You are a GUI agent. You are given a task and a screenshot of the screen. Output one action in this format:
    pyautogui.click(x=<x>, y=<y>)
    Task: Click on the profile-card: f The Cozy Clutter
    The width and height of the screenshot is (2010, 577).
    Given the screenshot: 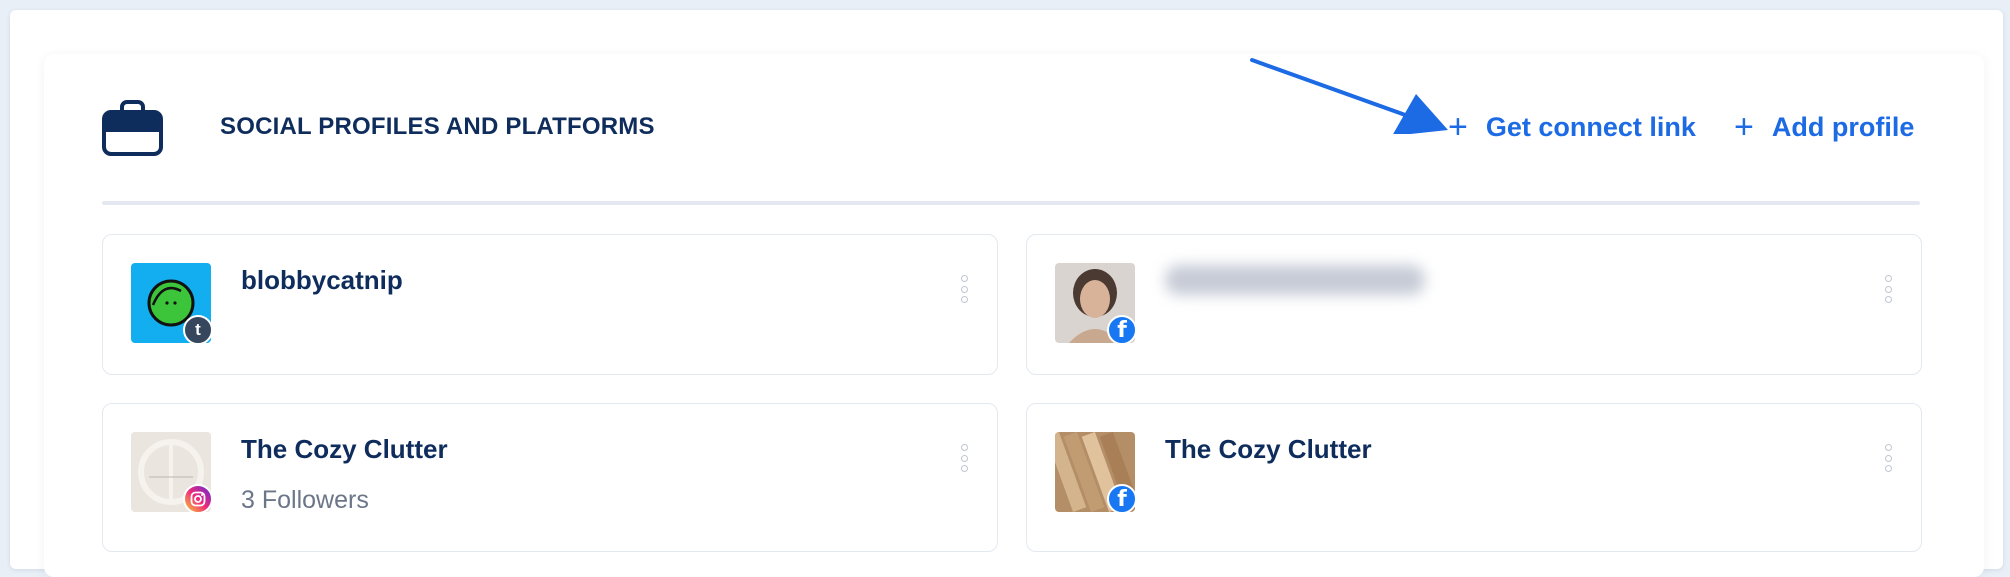 What is the action you would take?
    pyautogui.click(x=1474, y=477)
    